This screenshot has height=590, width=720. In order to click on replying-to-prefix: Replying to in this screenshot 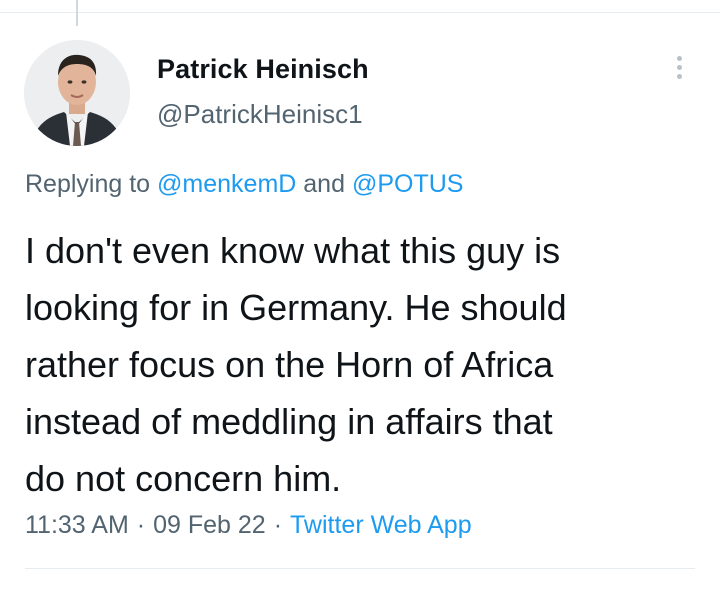, I will do `click(88, 184)`.